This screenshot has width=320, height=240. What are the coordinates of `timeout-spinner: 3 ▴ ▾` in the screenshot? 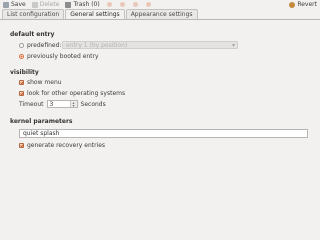 It's located at (62, 104).